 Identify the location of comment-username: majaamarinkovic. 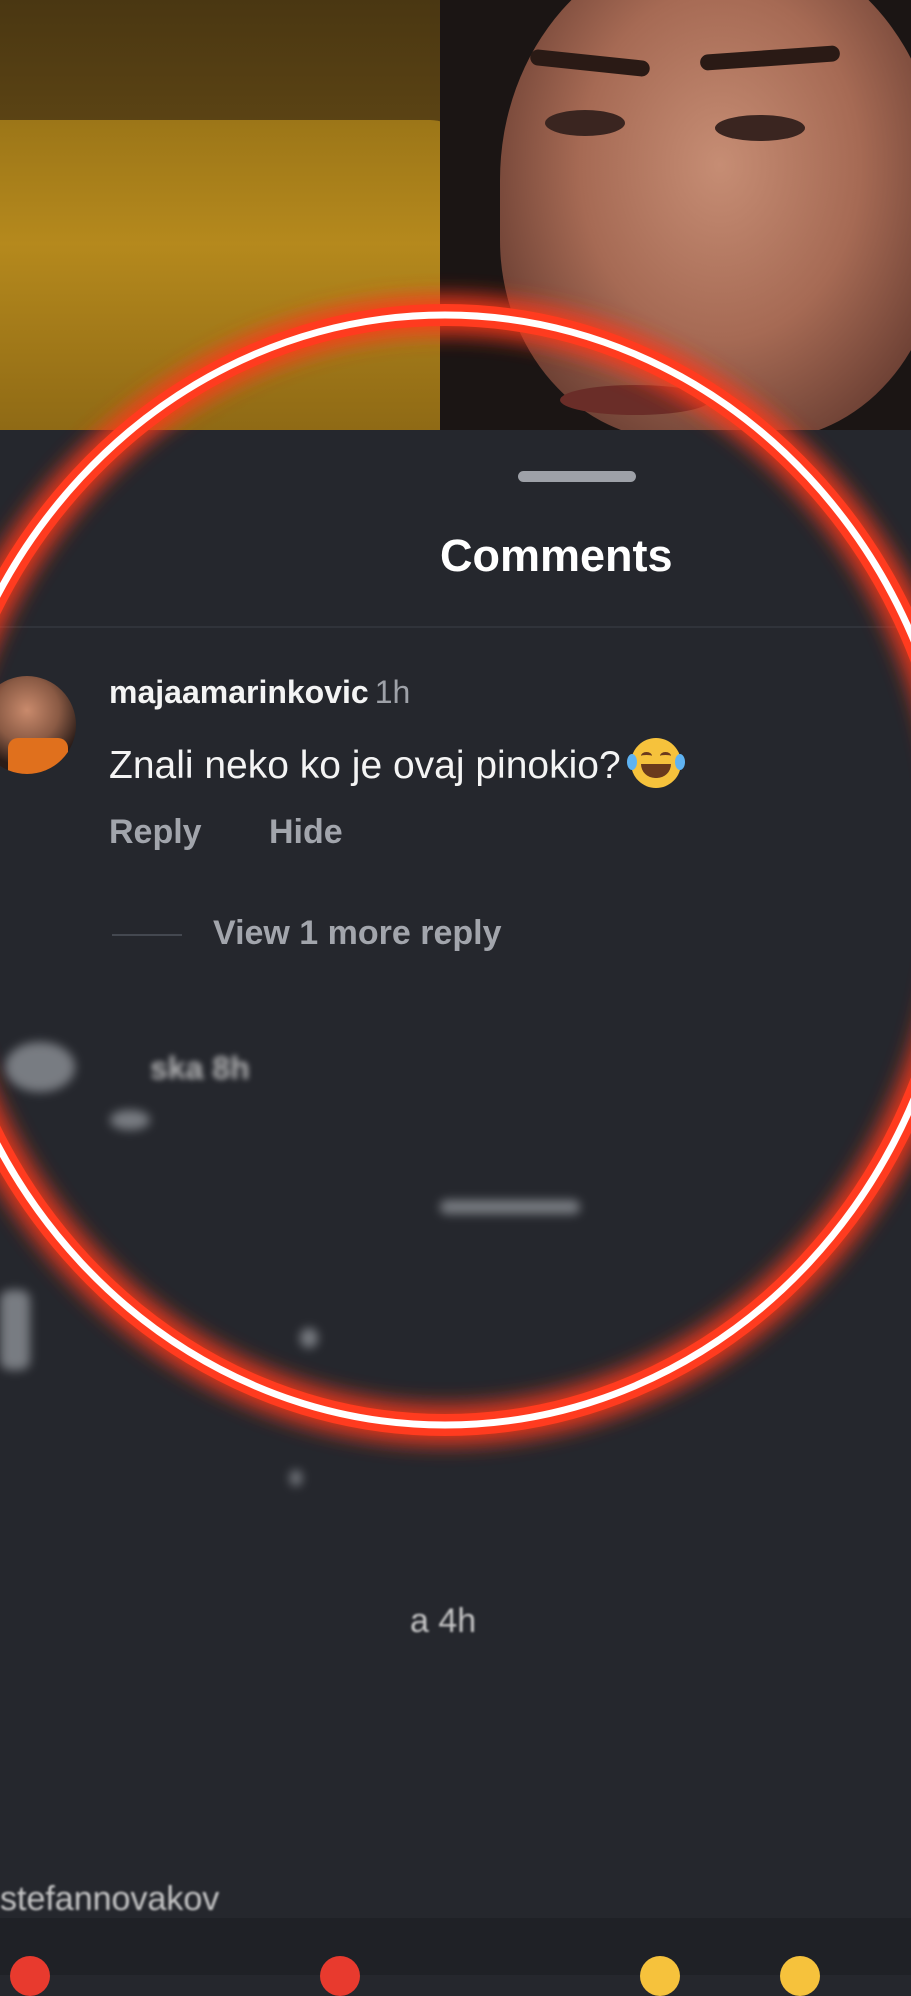
(239, 692).